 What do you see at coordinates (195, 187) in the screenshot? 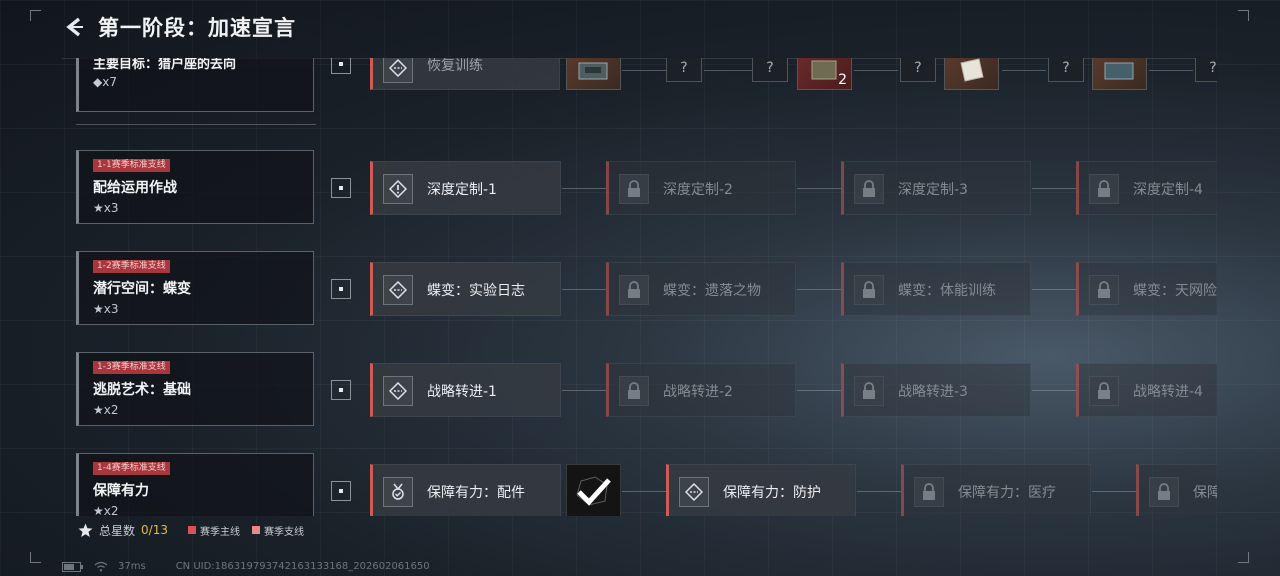
I see `branch-card: 1-1赛季标准支线 配给运用作战 ★x3` at bounding box center [195, 187].